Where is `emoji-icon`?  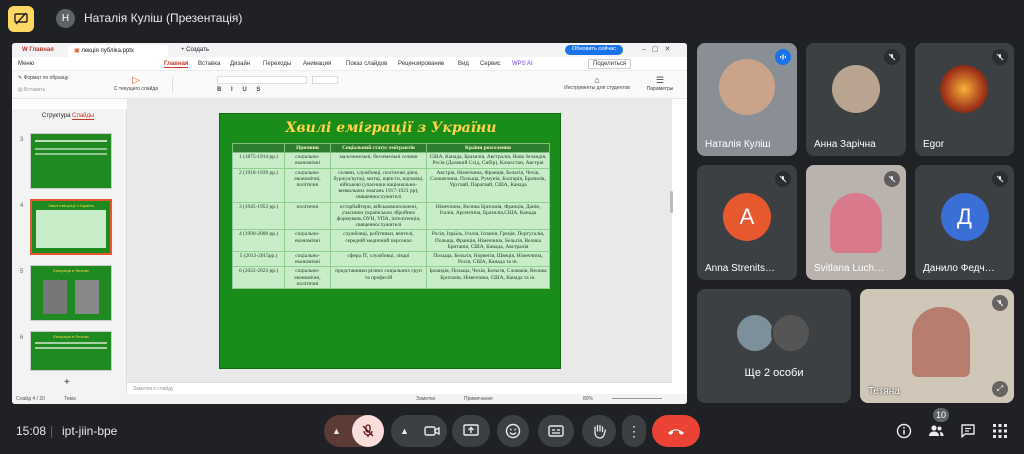
emoji-icon is located at coordinates (513, 431).